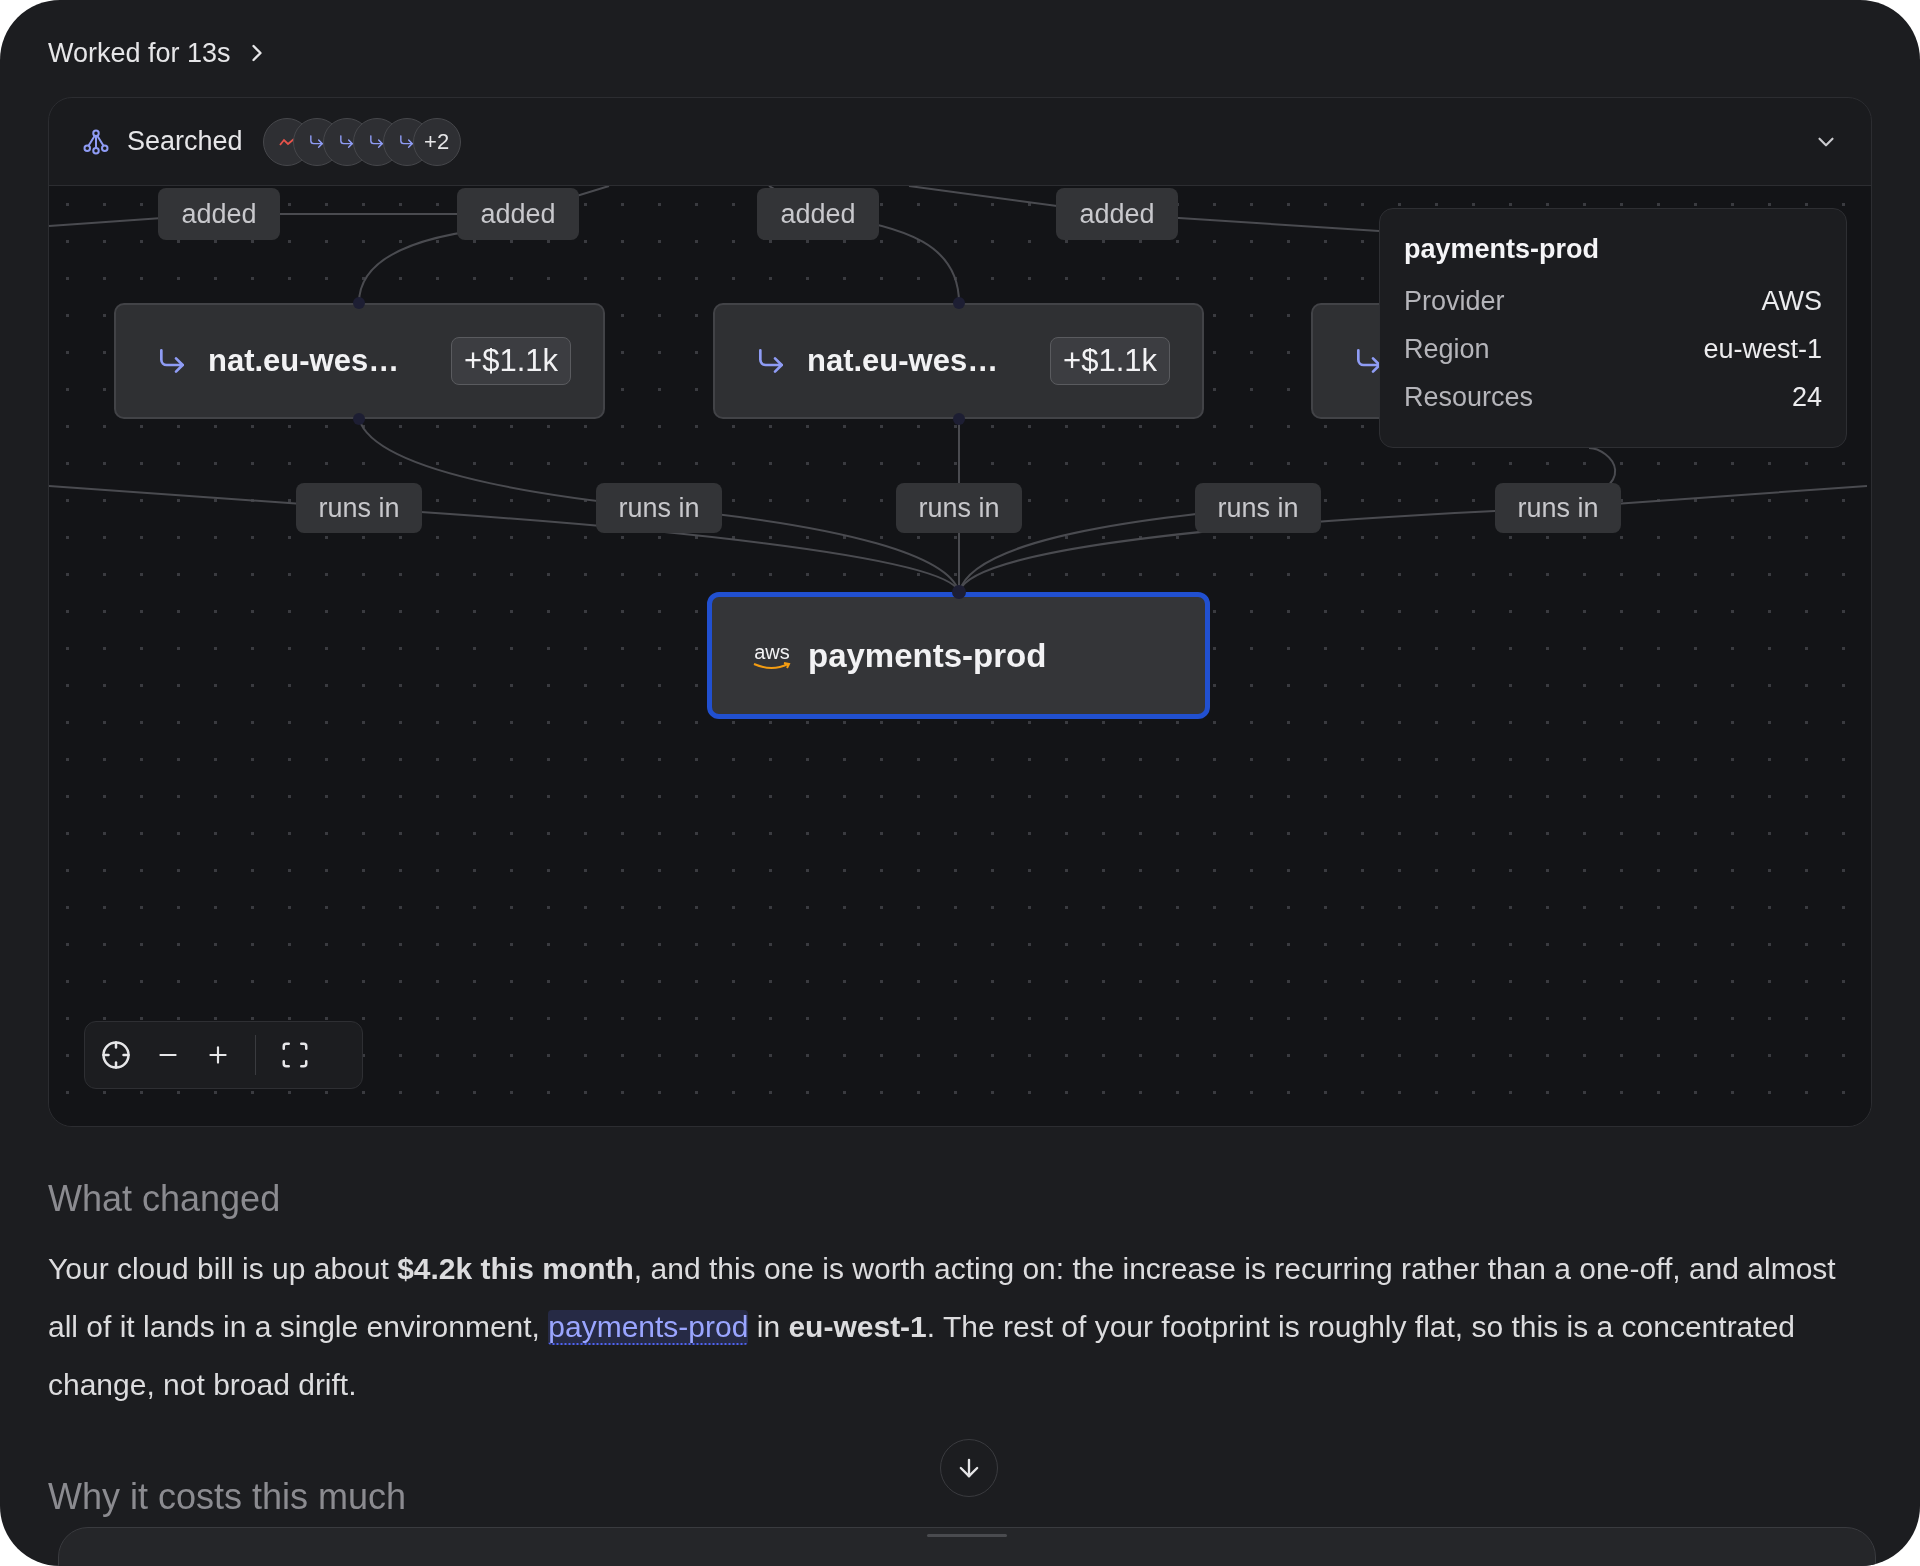 This screenshot has width=1920, height=1566. Describe the element at coordinates (295, 1055) in the screenshot. I see `fullscreen-icon` at that location.